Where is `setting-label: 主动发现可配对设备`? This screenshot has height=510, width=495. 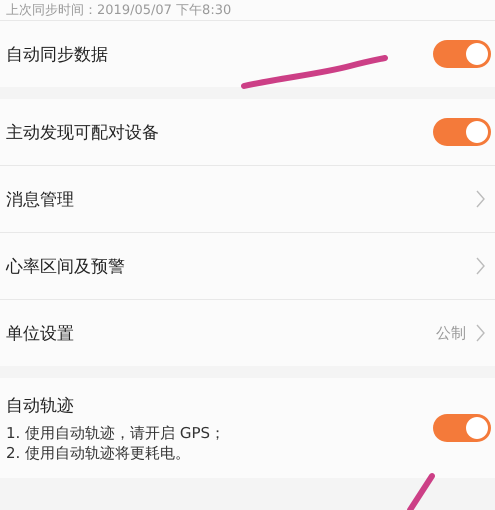
setting-label: 主动发现可配对设备 is located at coordinates (82, 133).